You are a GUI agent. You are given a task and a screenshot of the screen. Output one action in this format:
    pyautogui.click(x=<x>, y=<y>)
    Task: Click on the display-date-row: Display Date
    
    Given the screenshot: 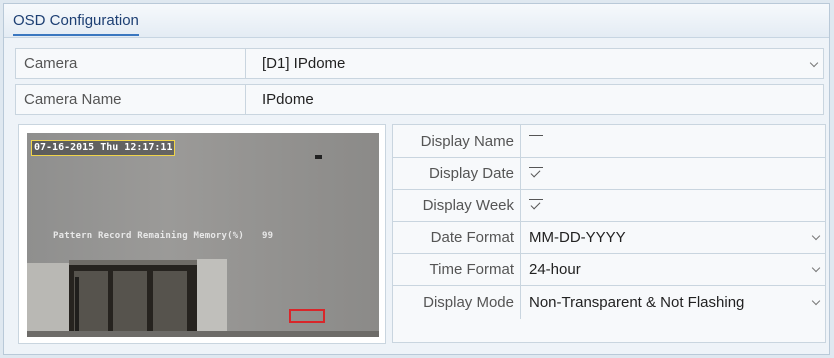 What is the action you would take?
    pyautogui.click(x=609, y=173)
    